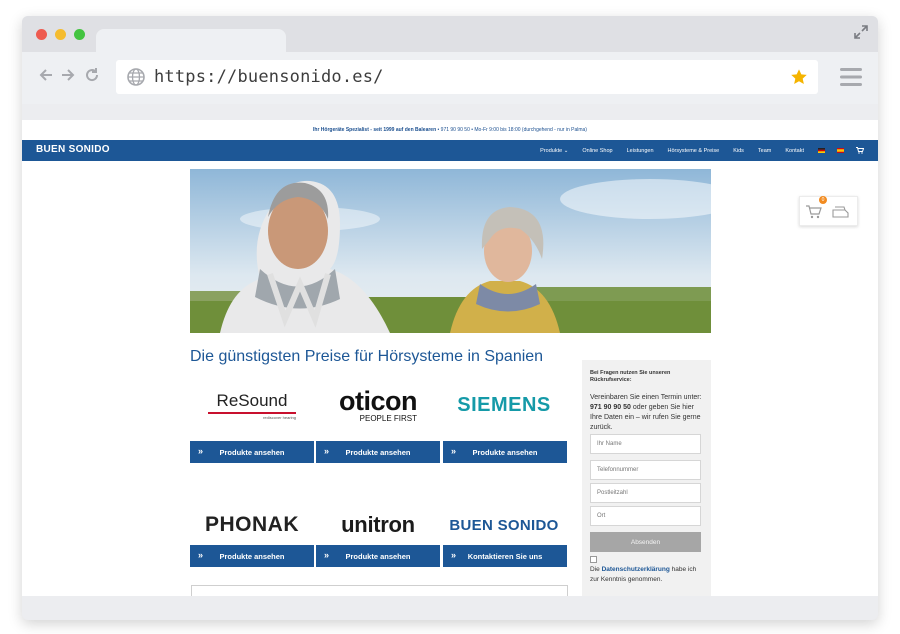 This screenshot has height=634, width=900. I want to click on maximize-window-button, so click(79, 34).